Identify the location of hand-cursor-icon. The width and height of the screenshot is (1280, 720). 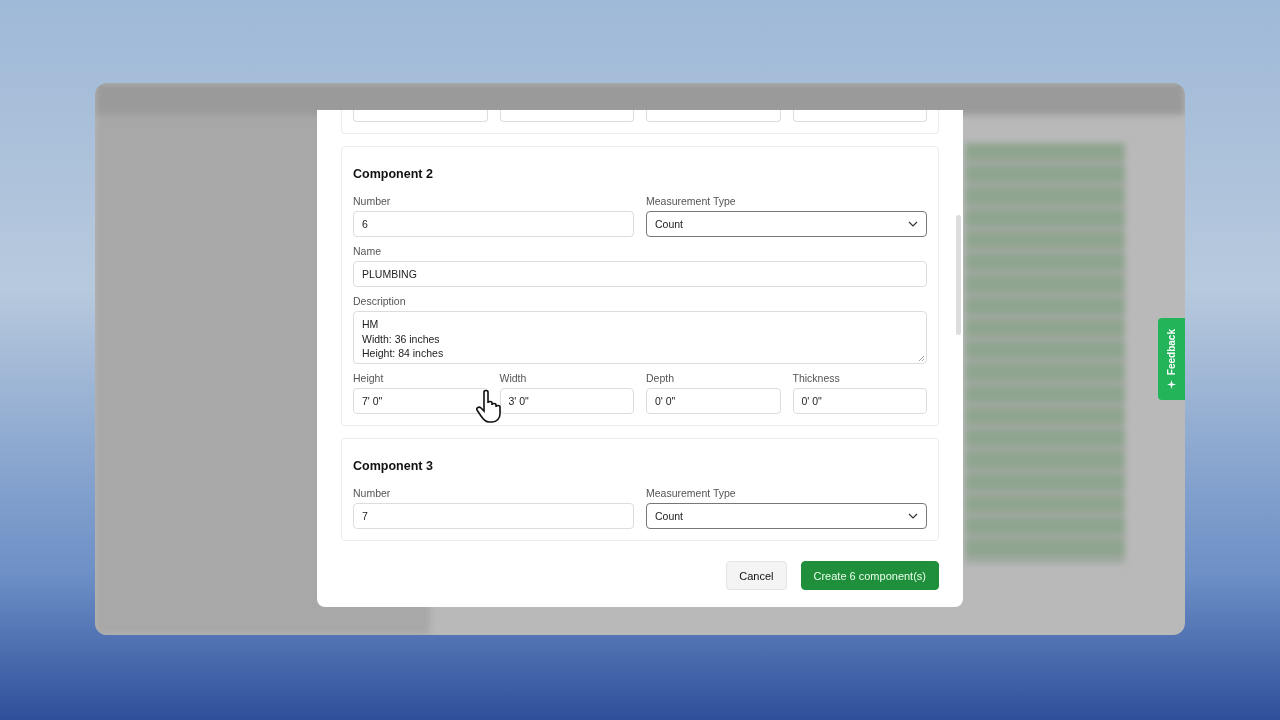
(490, 406).